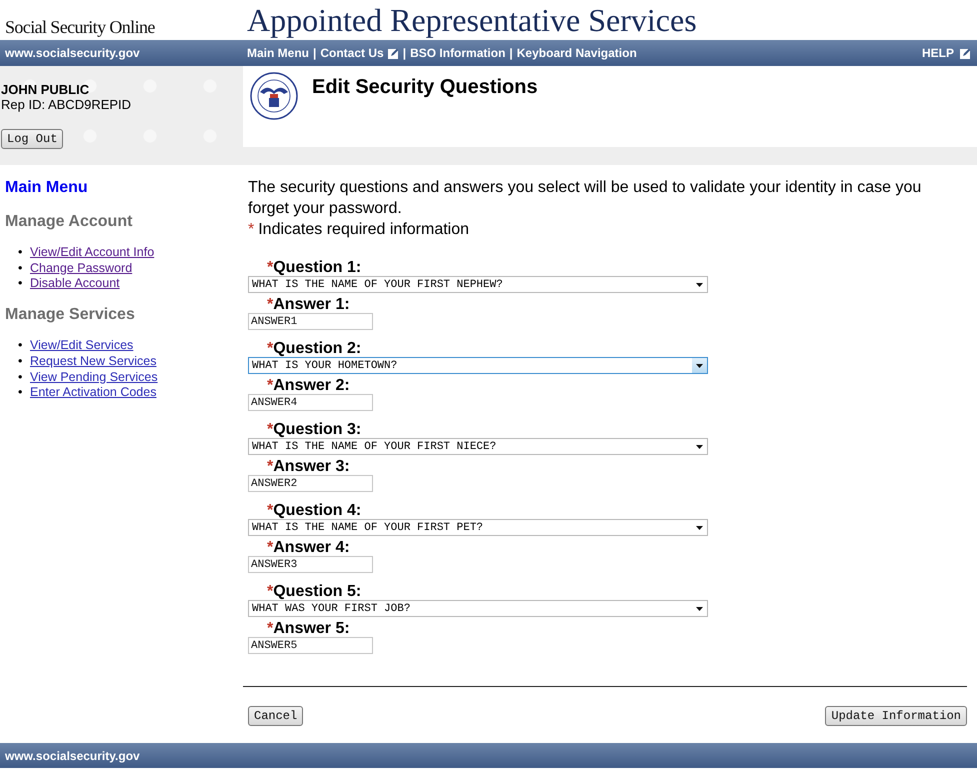 The height and width of the screenshot is (775, 977). I want to click on sidebar-link: View/Edit Services, so click(82, 346).